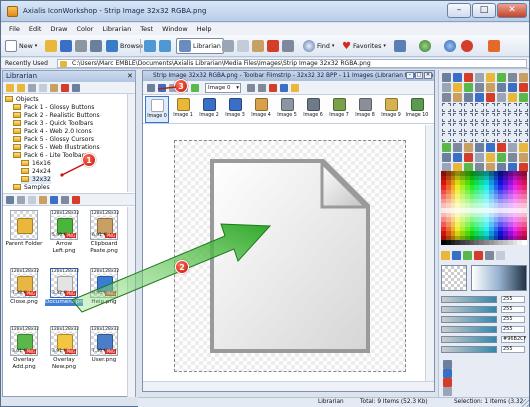  Describe the element at coordinates (58, 29) in the screenshot. I see `menu-draw: Draw` at that location.